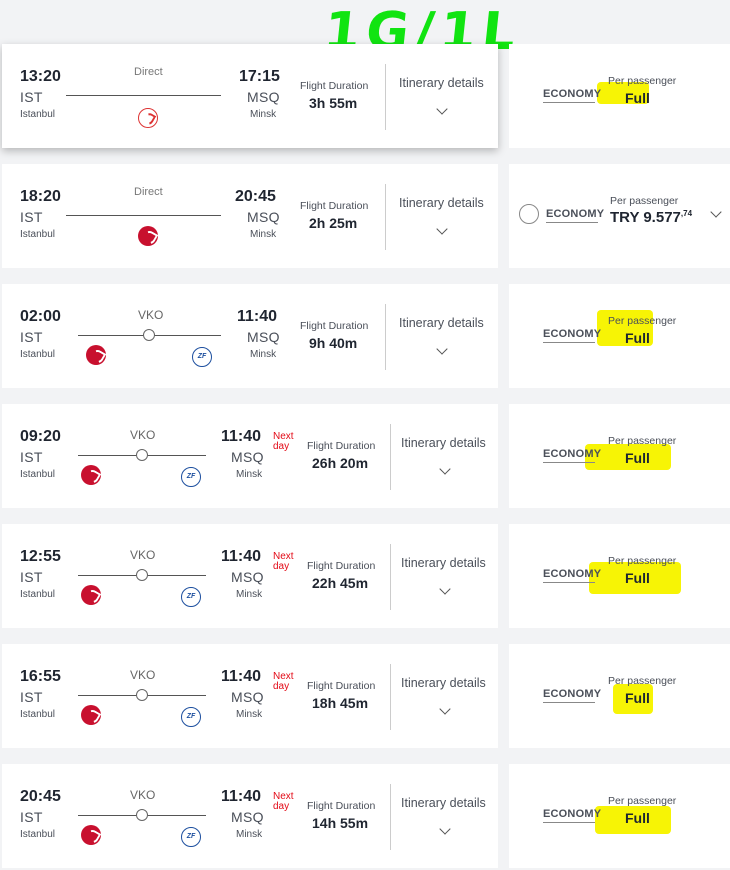 This screenshot has width=730, height=870. Describe the element at coordinates (529, 214) in the screenshot. I see `fare-radio-button` at that location.